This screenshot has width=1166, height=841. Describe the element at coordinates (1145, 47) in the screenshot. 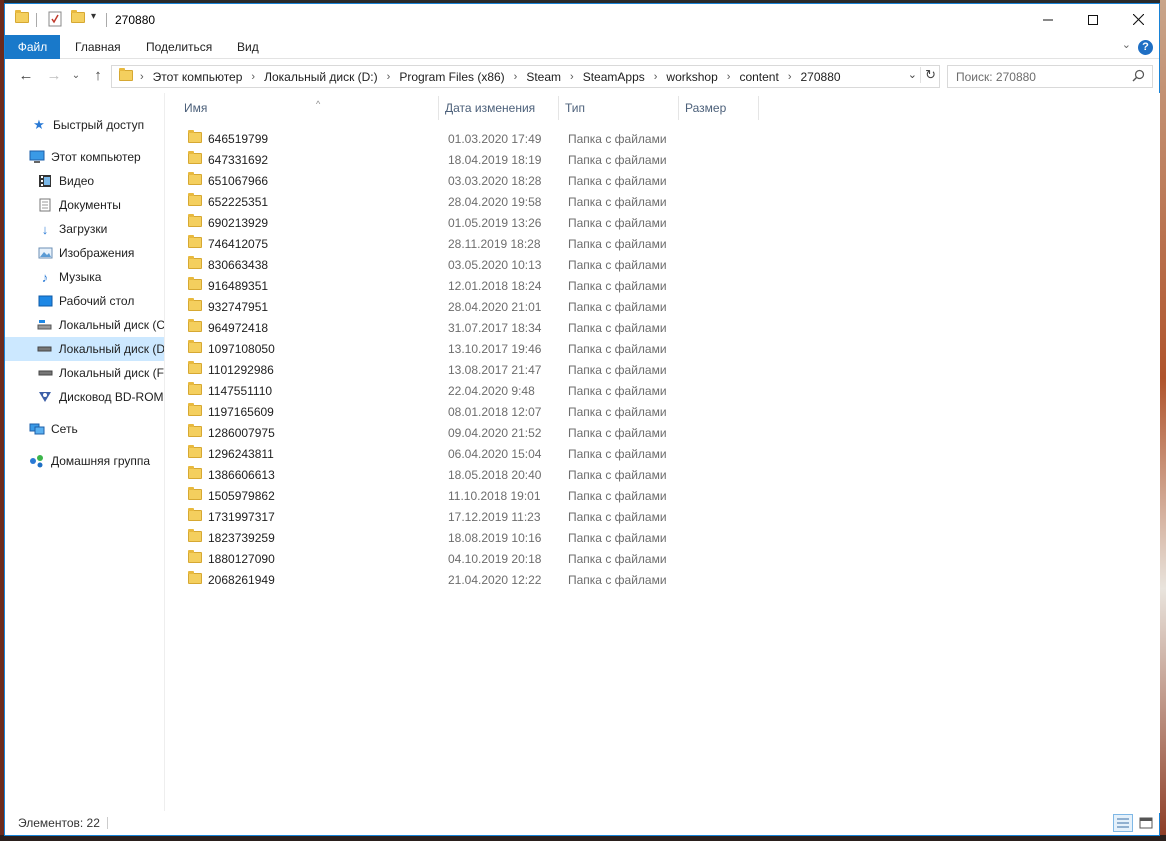

I see `help-icon: ?` at that location.